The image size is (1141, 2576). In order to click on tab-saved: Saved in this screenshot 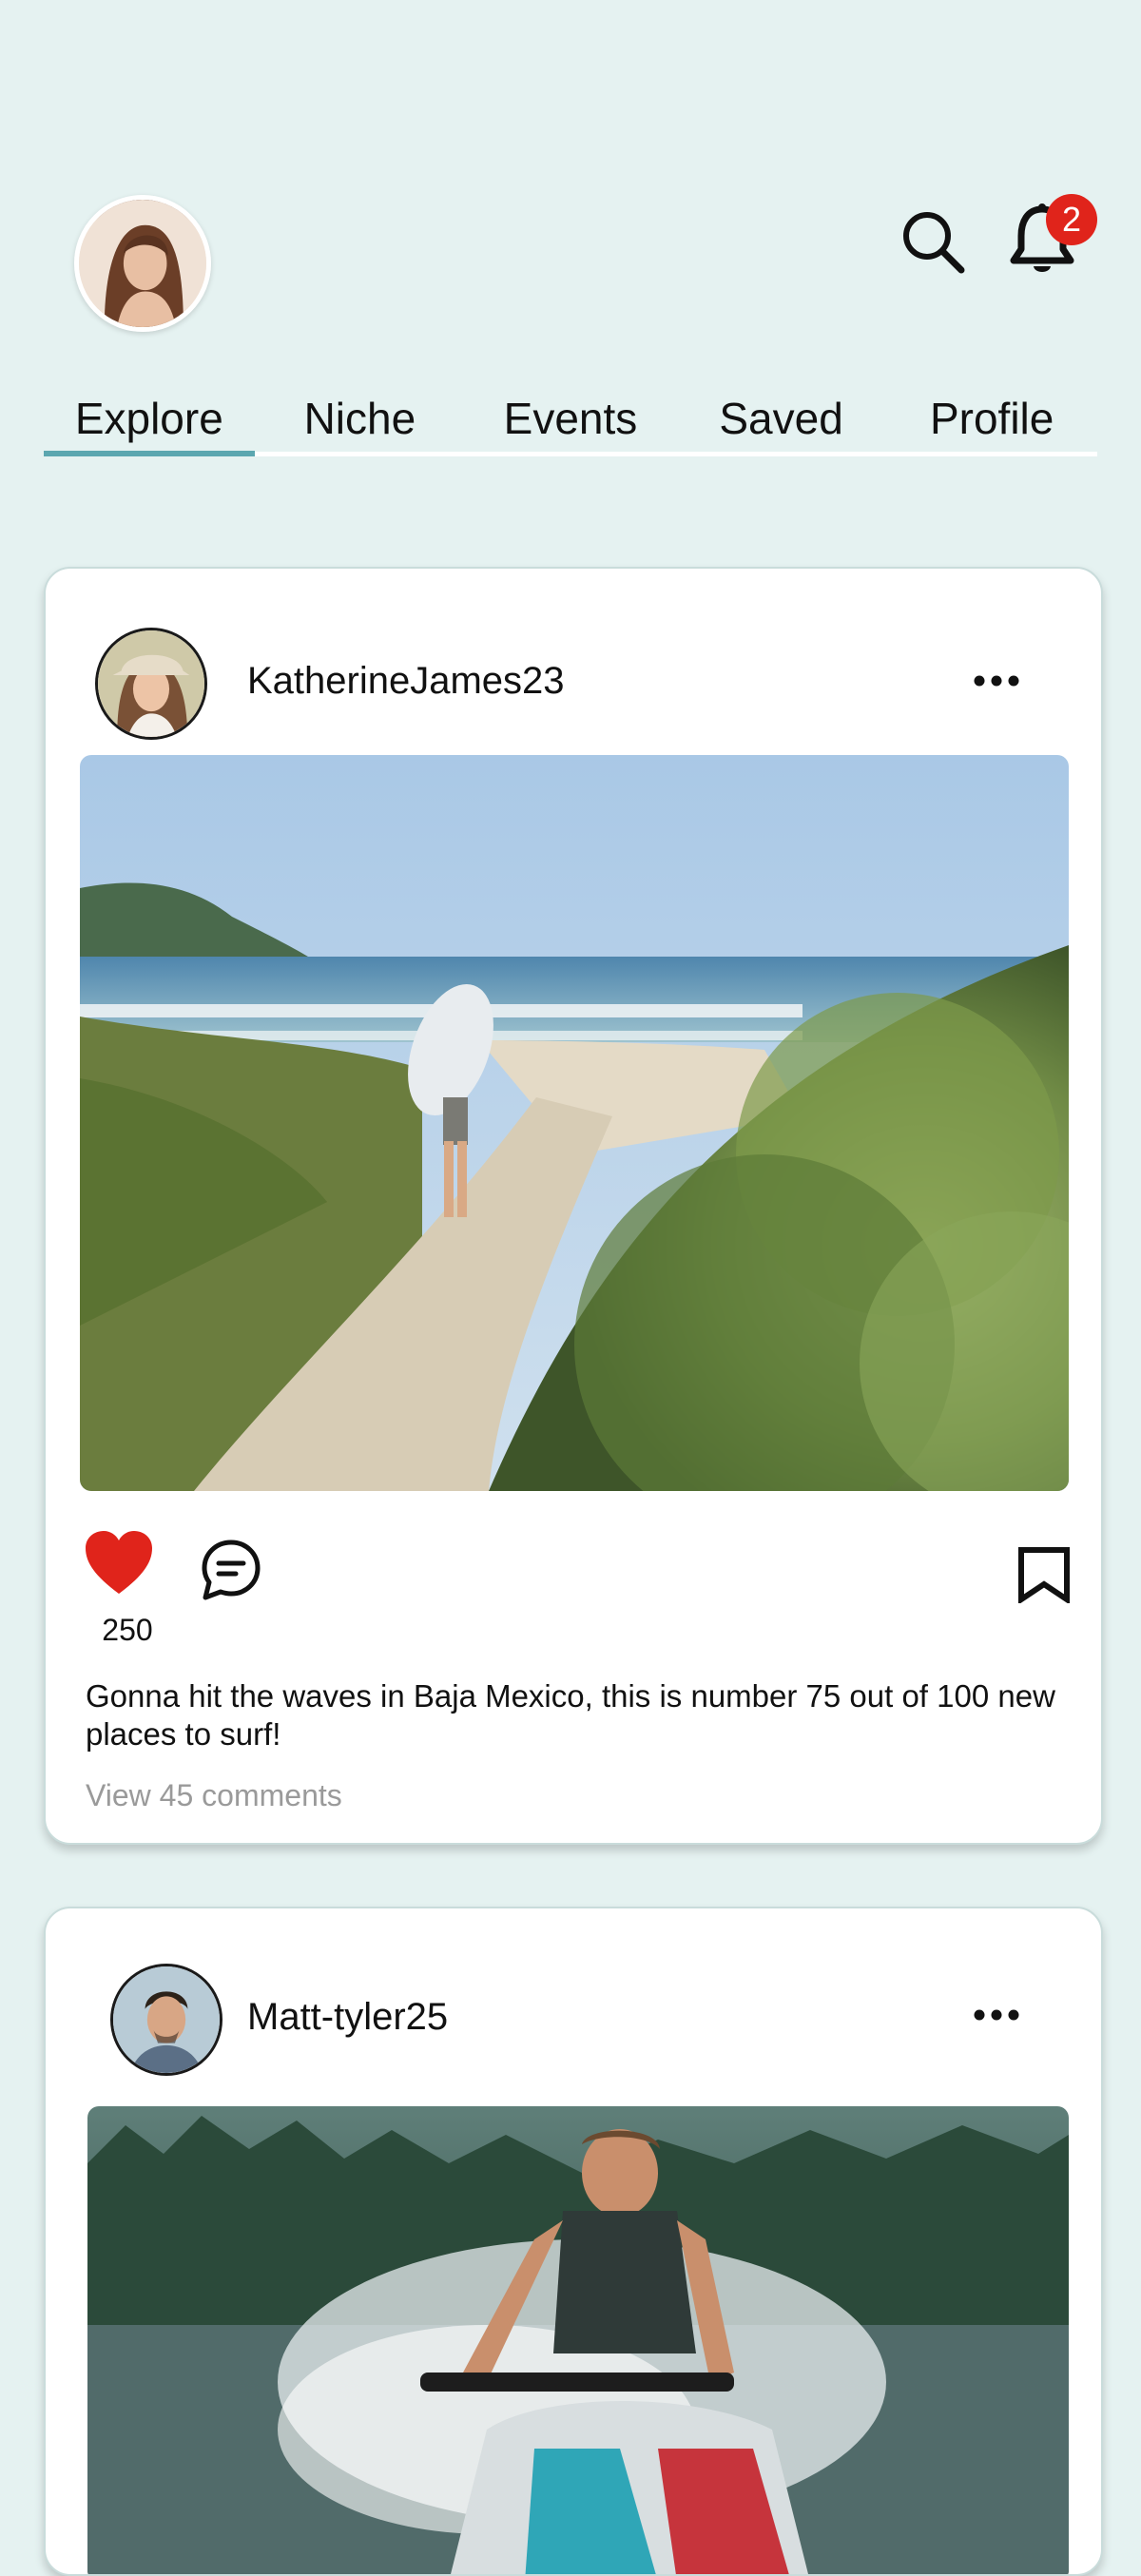, I will do `click(781, 418)`.